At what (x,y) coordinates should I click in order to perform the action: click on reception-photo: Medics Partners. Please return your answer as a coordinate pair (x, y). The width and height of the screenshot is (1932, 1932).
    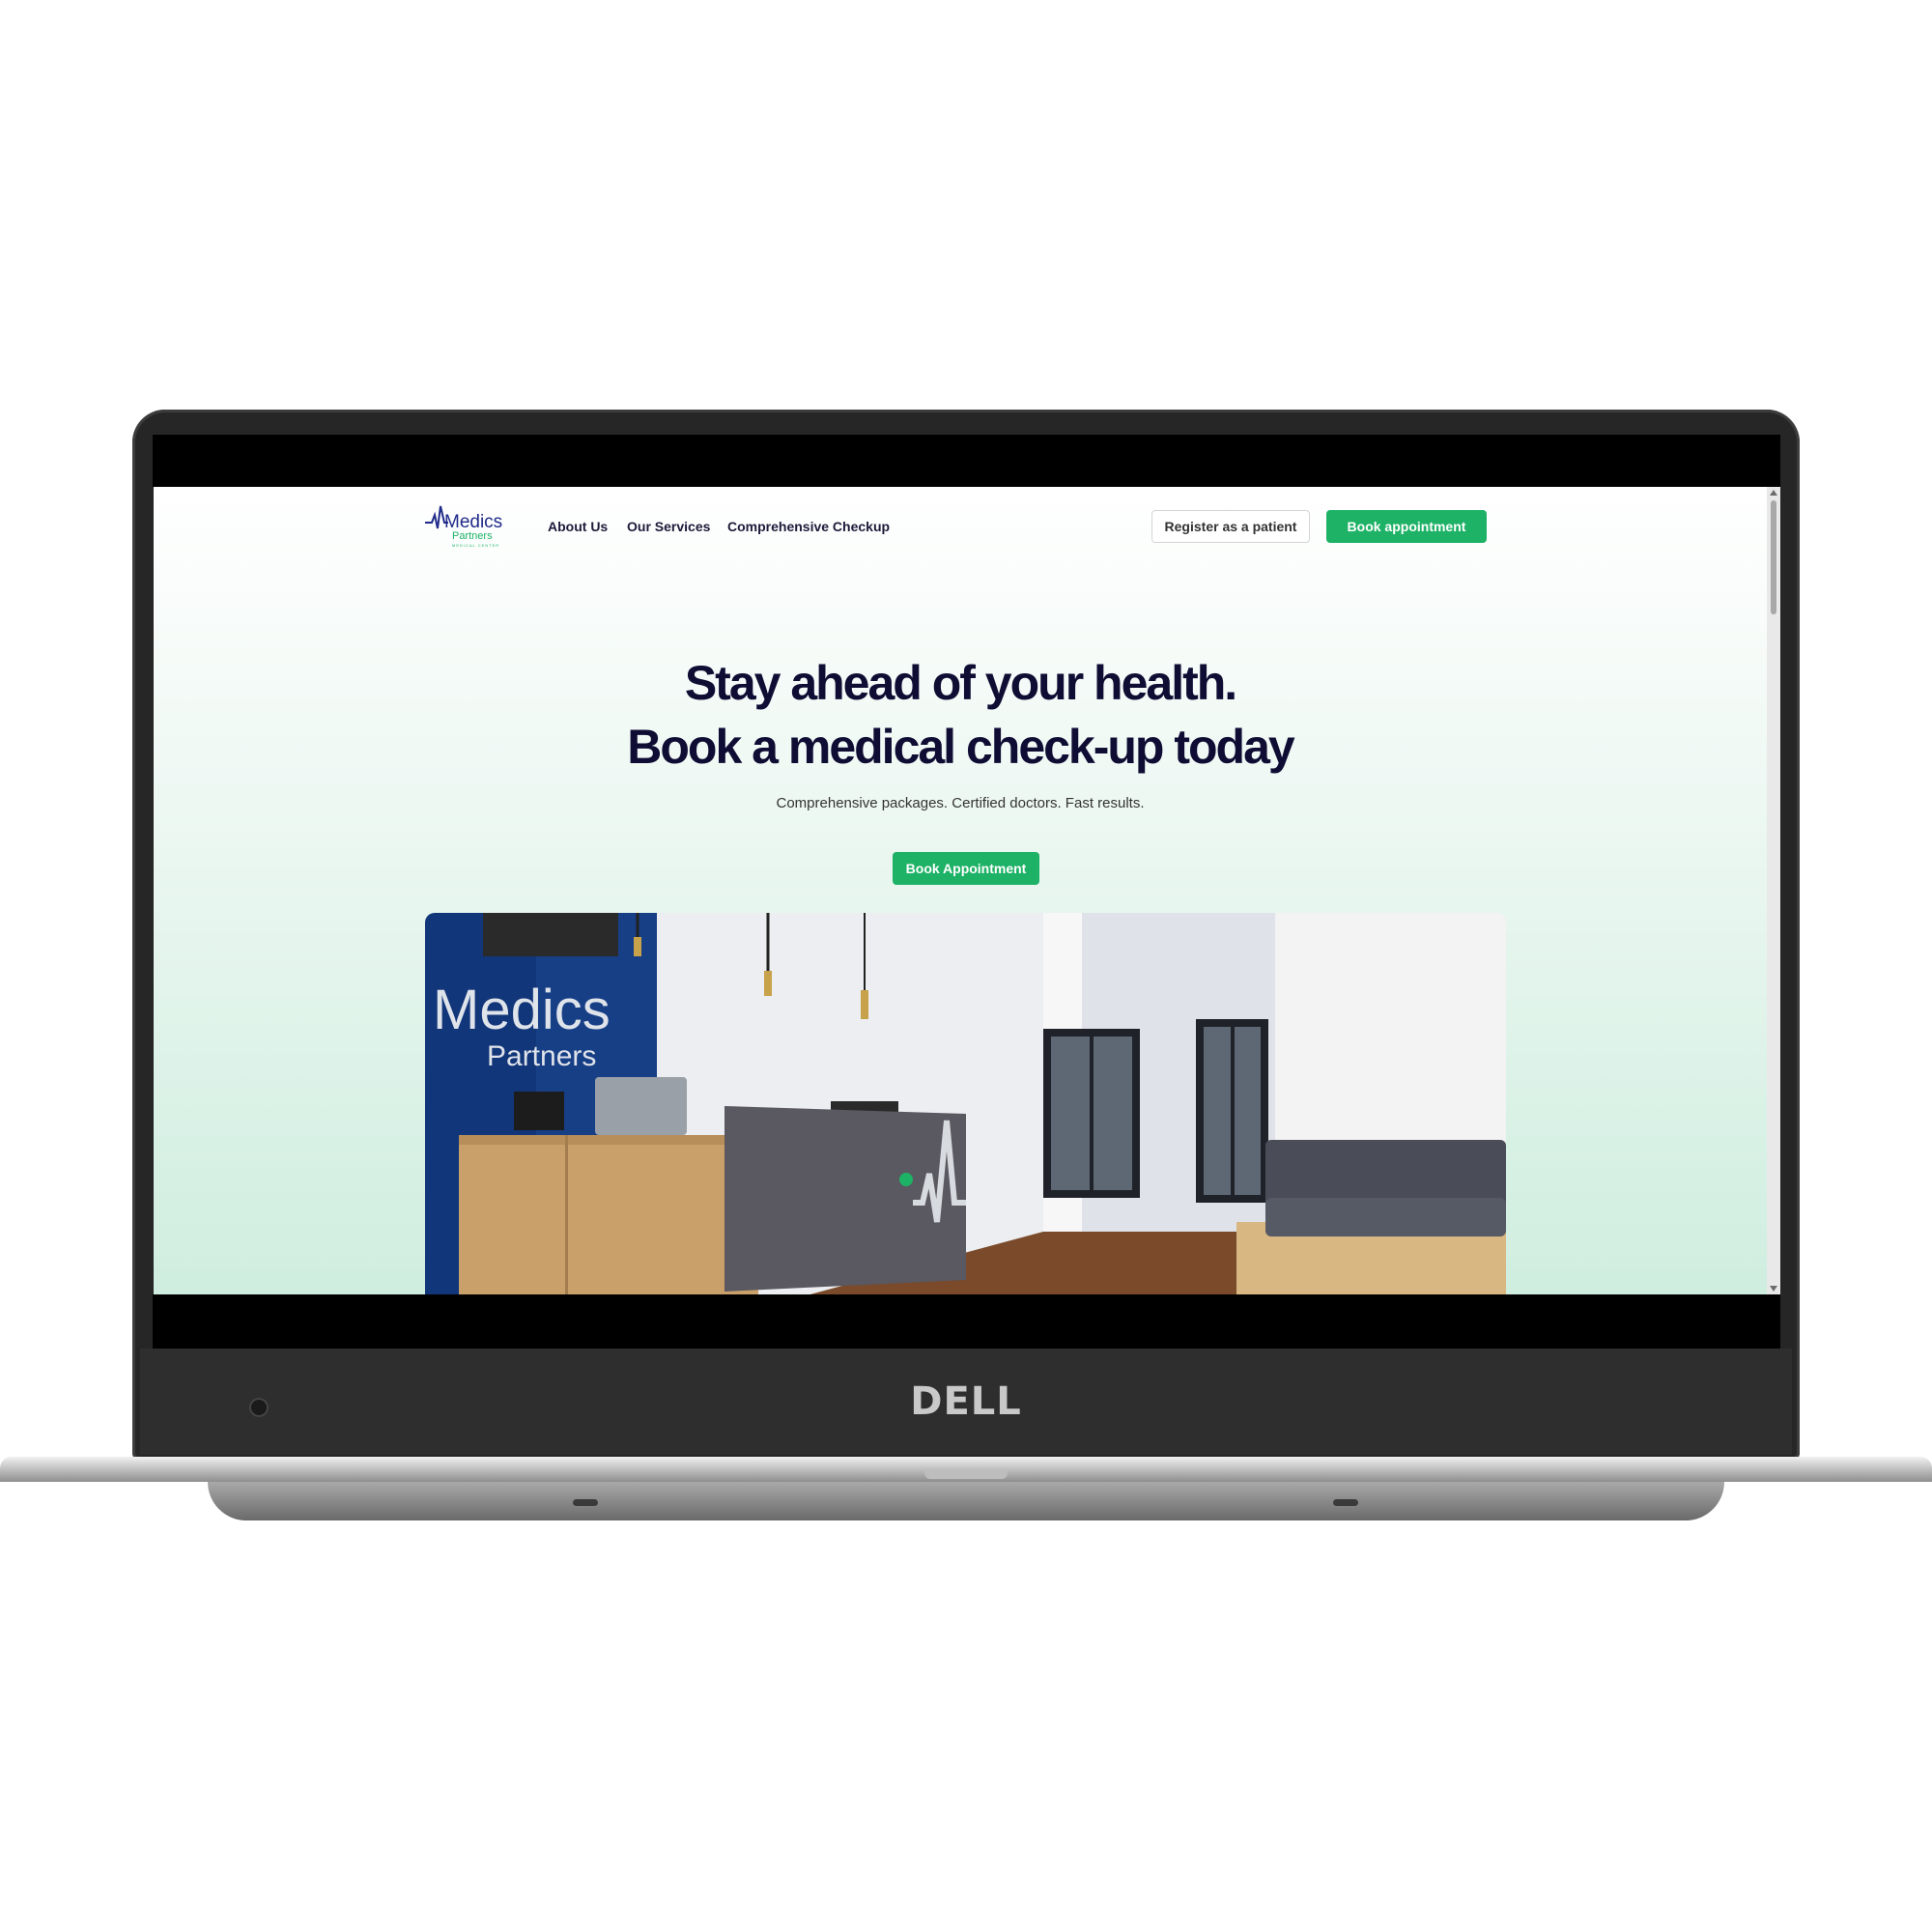
    Looking at the image, I should click on (965, 1103).